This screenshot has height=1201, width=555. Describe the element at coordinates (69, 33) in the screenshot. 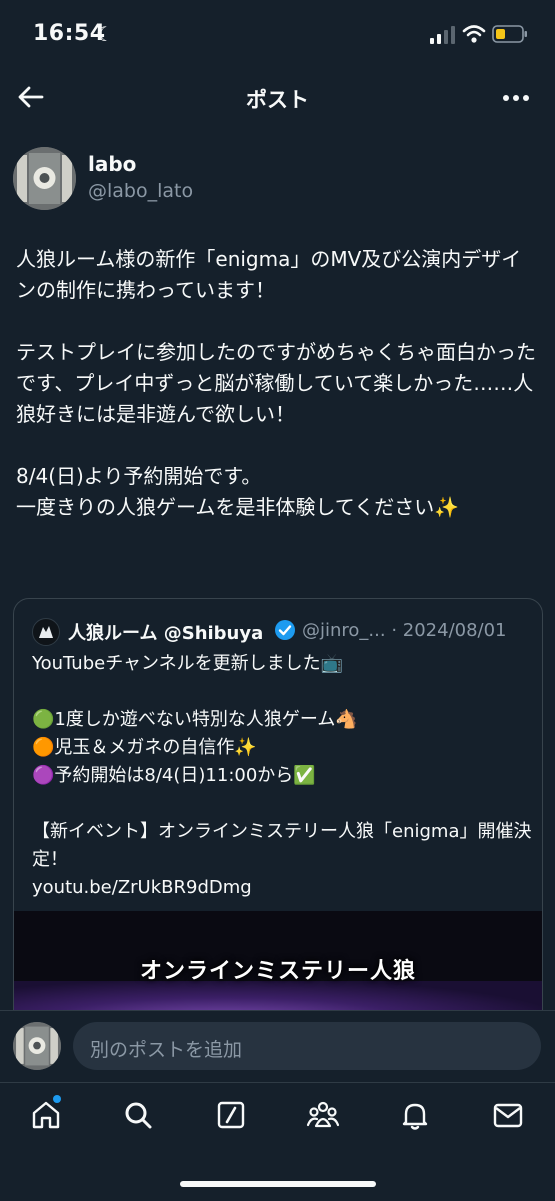

I see `status-time: 16:54` at that location.